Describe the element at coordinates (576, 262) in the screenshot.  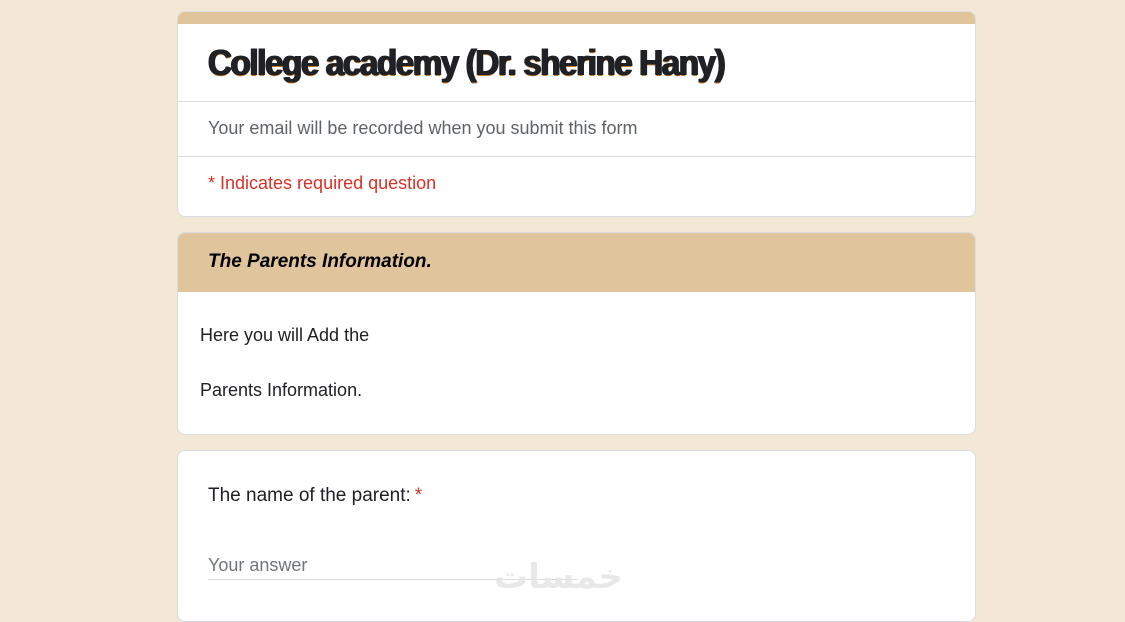
I see `section-header: The Parents Information.` at that location.